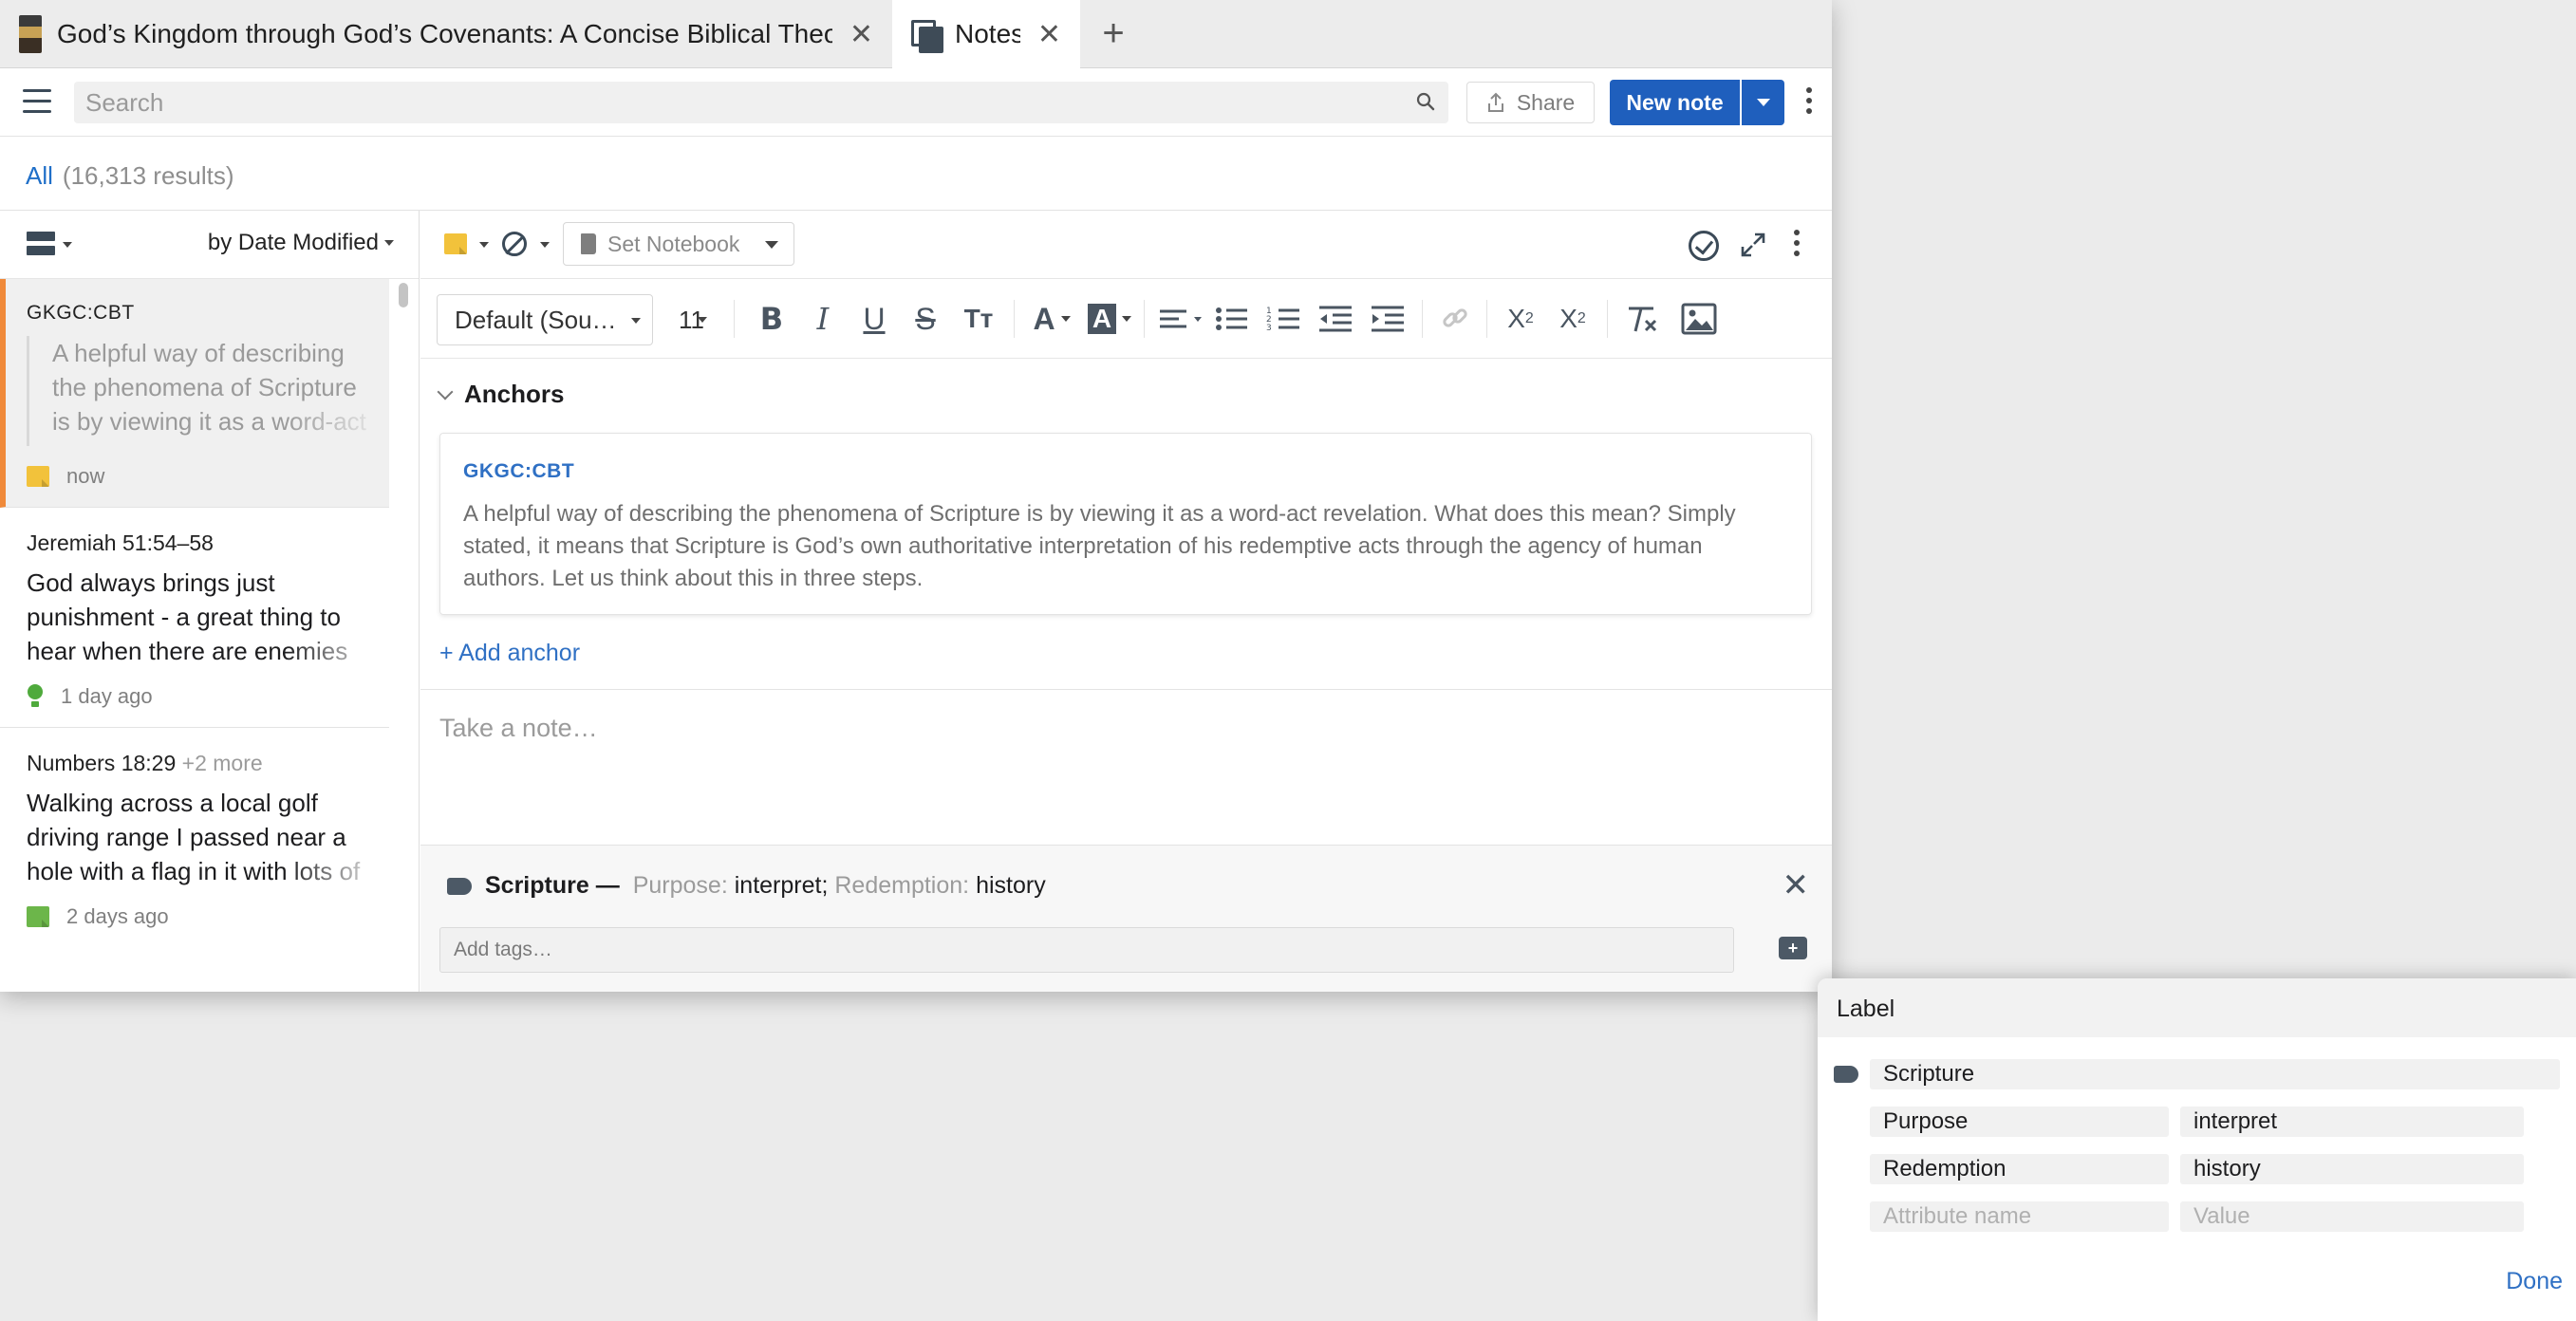 This screenshot has width=2576, height=1321. I want to click on new-note-button: New note, so click(1675, 102).